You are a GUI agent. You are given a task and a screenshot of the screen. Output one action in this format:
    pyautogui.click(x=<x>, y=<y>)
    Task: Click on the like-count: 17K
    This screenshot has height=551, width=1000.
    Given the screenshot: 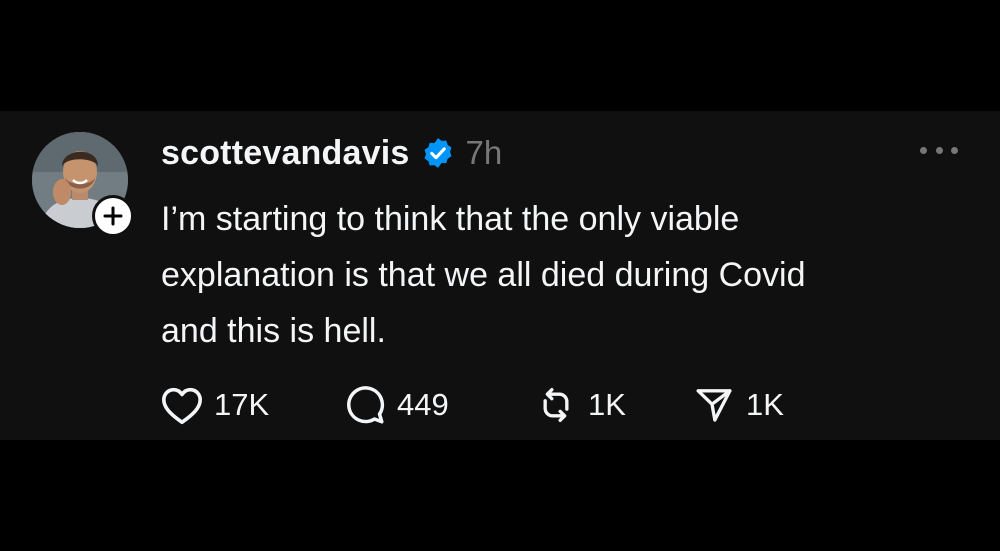 What is the action you would take?
    pyautogui.click(x=242, y=404)
    